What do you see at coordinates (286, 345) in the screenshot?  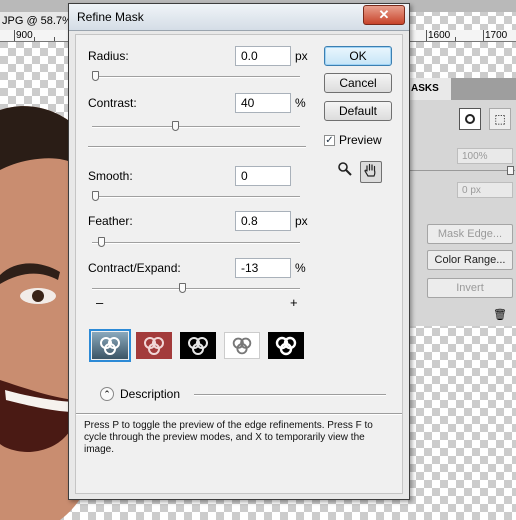 I see `view-mask-icon` at bounding box center [286, 345].